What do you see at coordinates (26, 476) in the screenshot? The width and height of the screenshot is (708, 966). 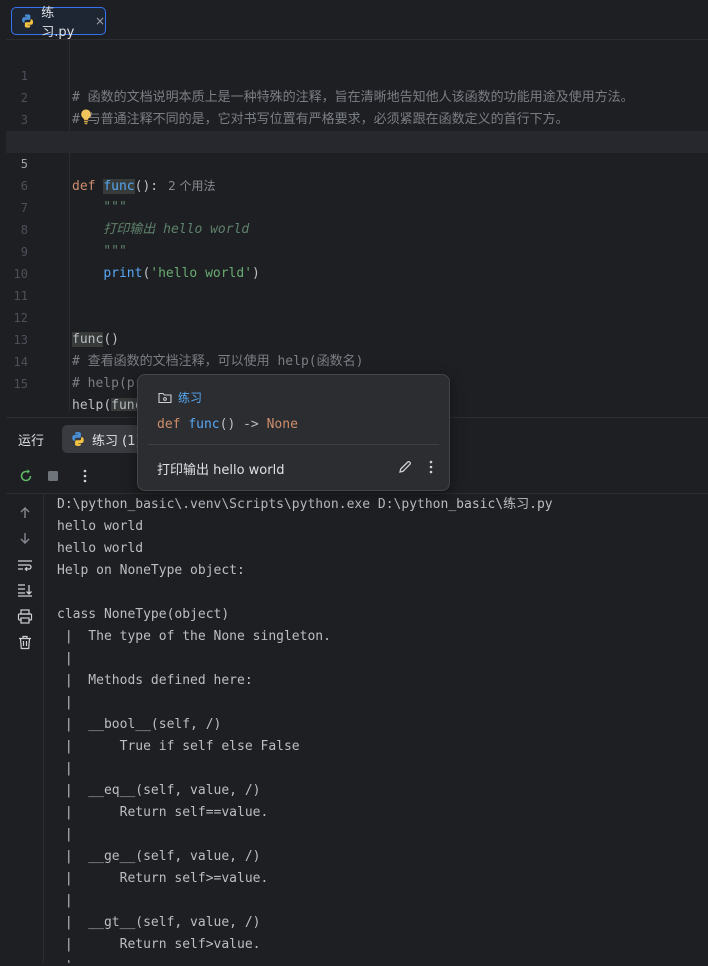 I see `rerun-icon` at bounding box center [26, 476].